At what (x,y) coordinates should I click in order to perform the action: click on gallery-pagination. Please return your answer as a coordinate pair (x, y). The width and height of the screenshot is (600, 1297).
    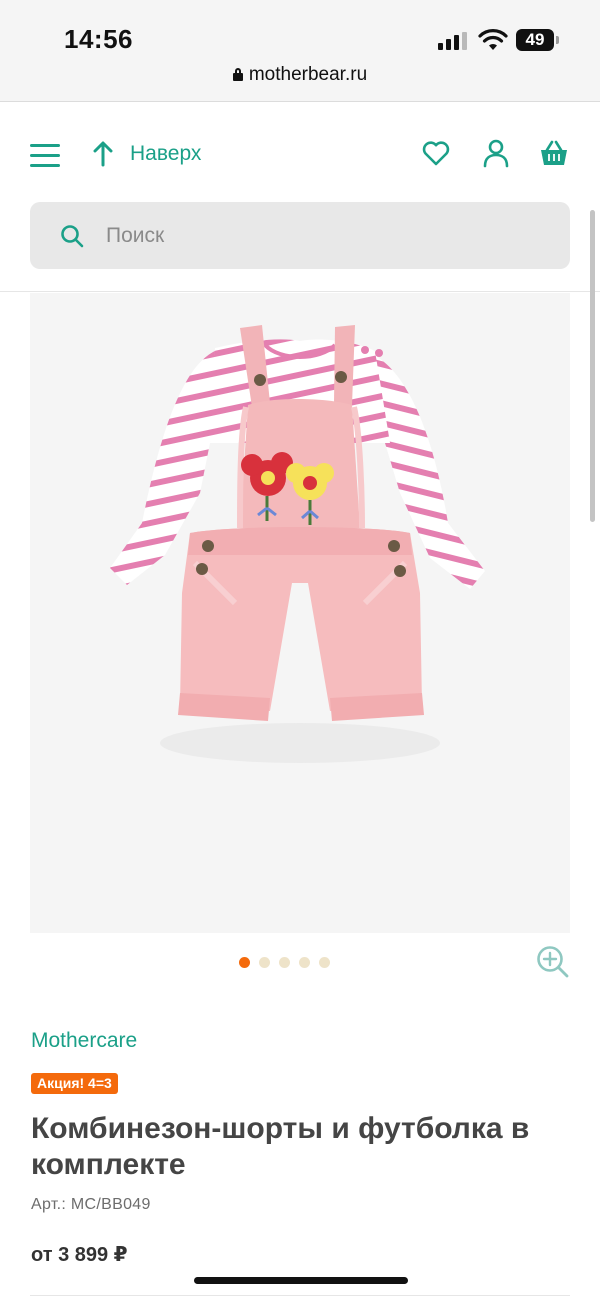
    Looking at the image, I should click on (284, 963).